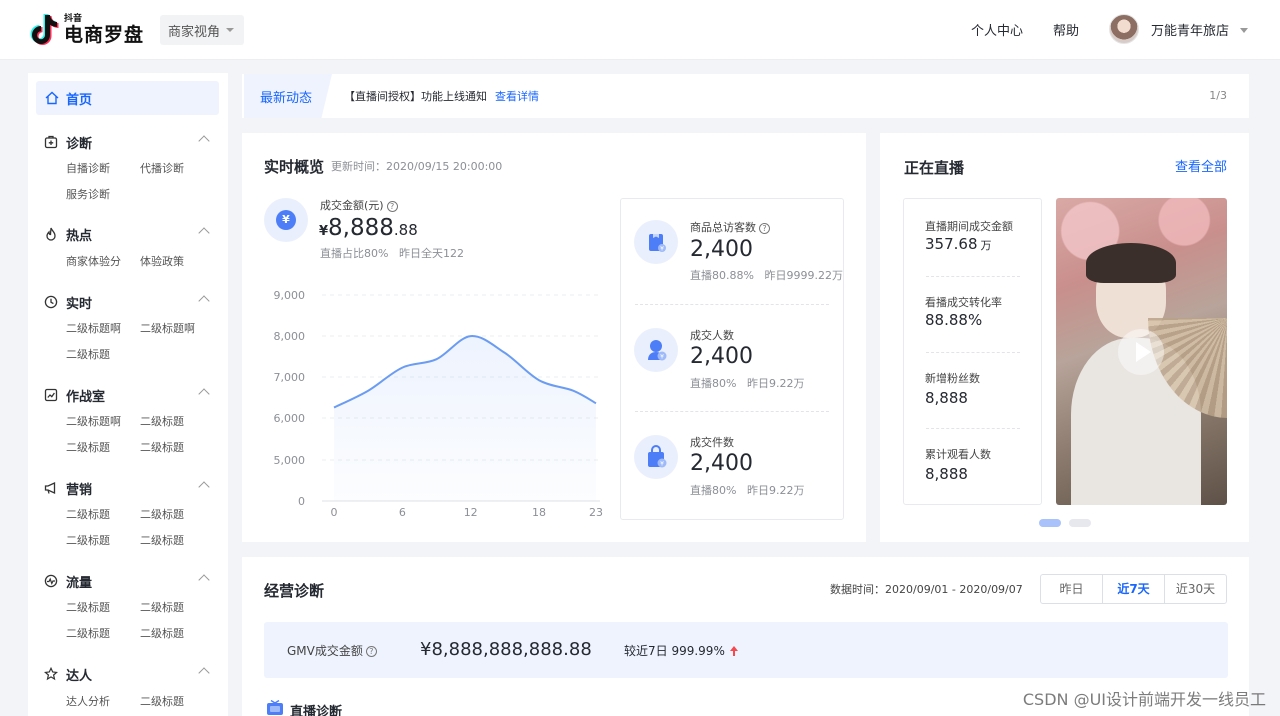 The width and height of the screenshot is (1280, 716). I want to click on sidebar-subitem: 代播诊断, so click(162, 168).